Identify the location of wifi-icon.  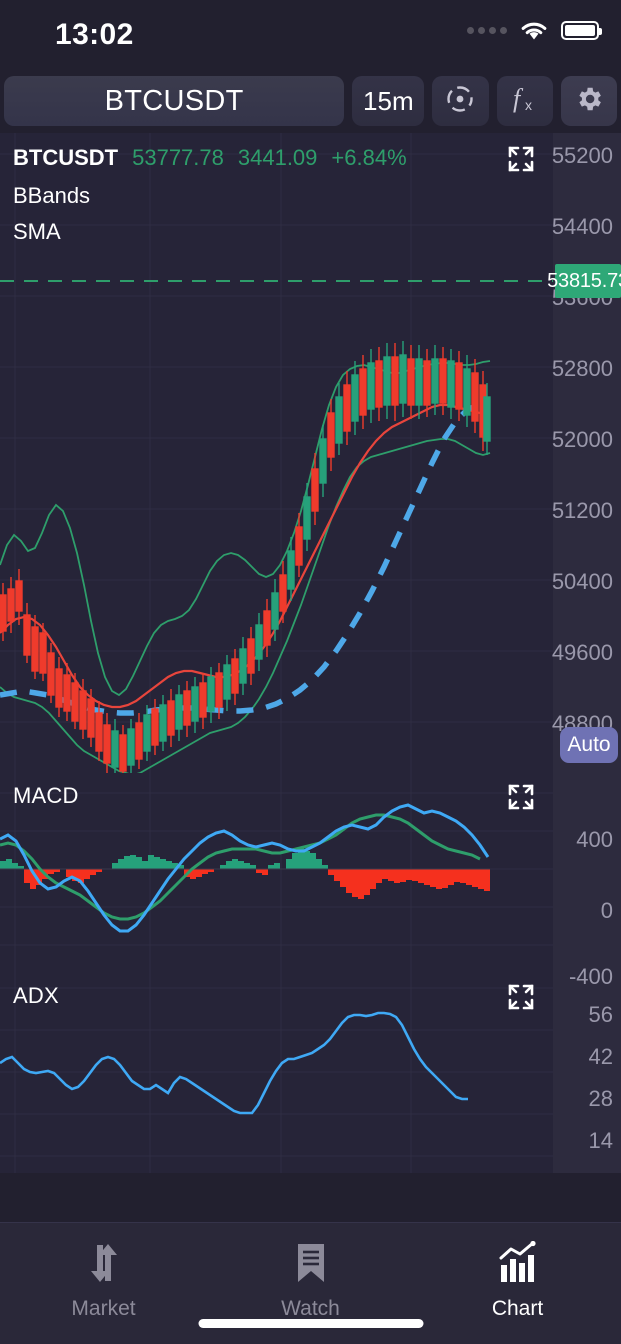
(534, 30).